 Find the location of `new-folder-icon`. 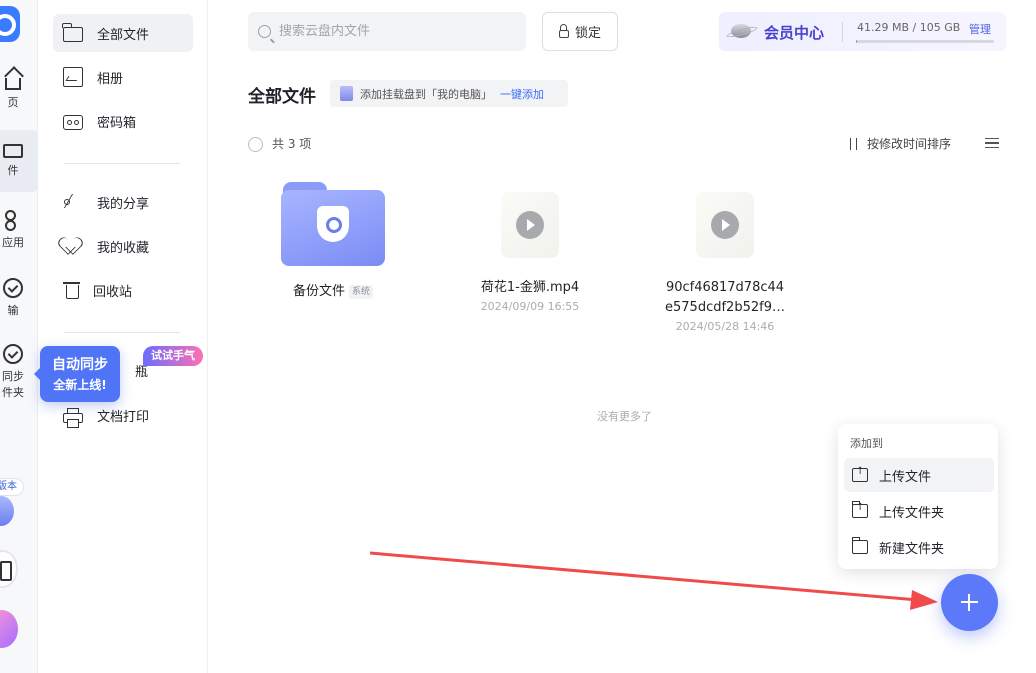

new-folder-icon is located at coordinates (860, 545).